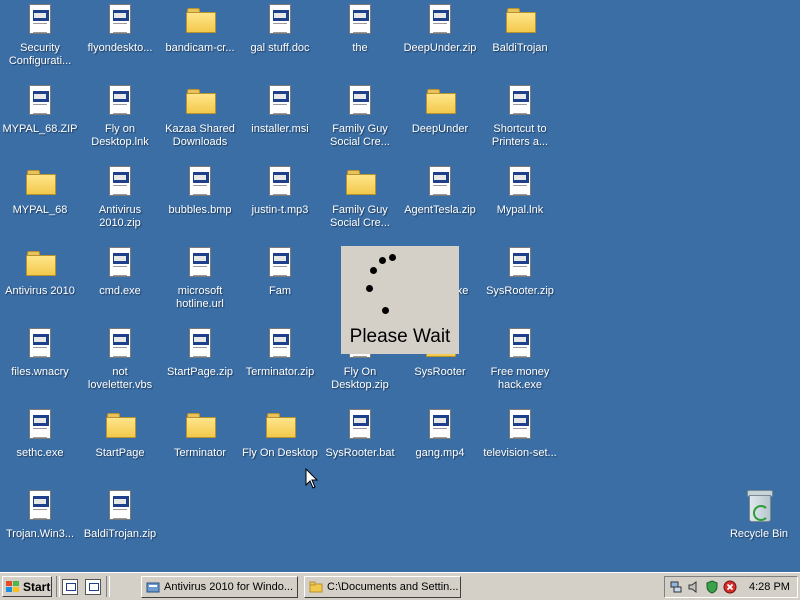  Describe the element at coordinates (200, 297) in the screenshot. I see `desktop-icon-label: microsoft hotline.url` at that location.